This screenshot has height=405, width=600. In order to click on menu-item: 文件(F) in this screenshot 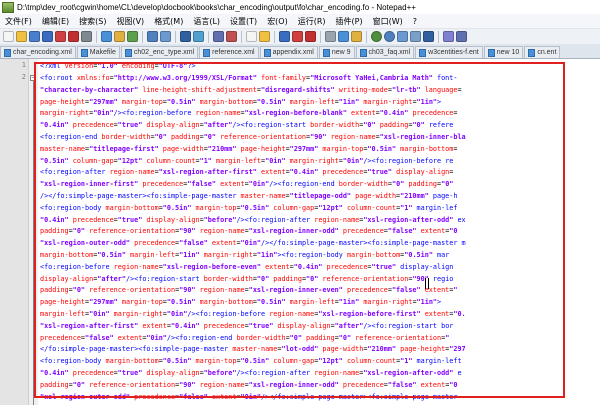, I will do `click(18, 21)`.